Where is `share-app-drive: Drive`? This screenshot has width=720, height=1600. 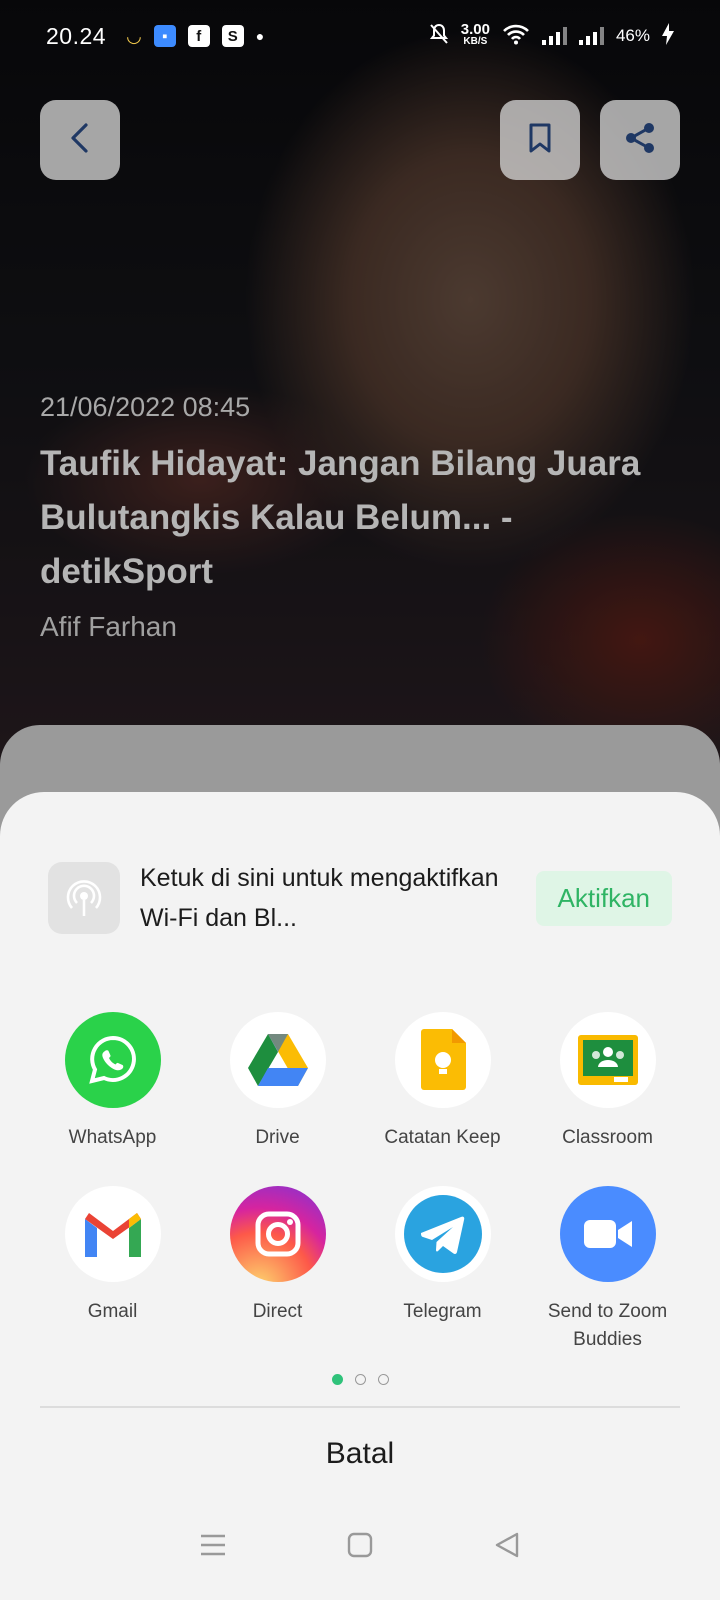
share-app-drive: Drive is located at coordinates (277, 1082).